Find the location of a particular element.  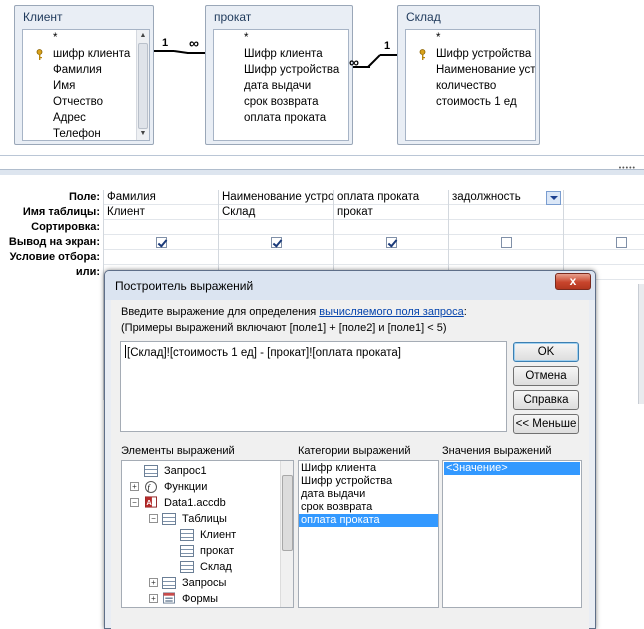

table-title: прокат is located at coordinates (279, 17).